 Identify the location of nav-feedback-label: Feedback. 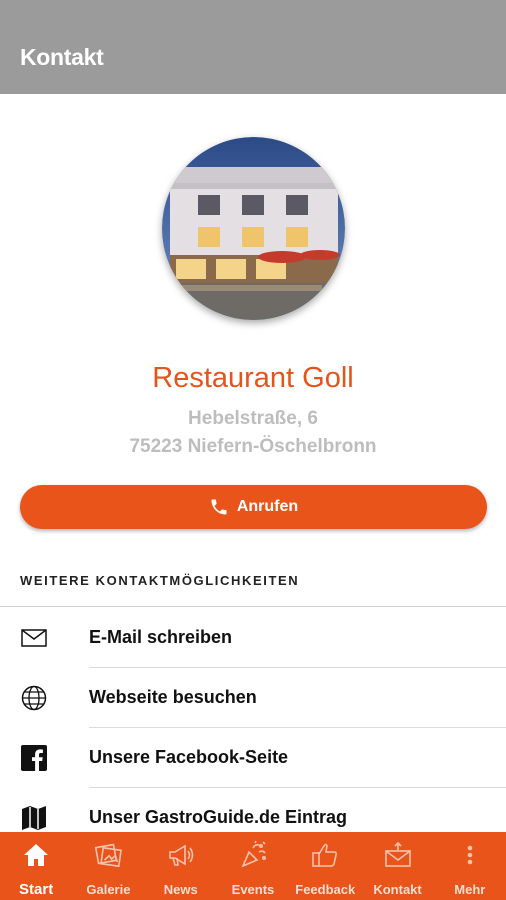
(325, 889).